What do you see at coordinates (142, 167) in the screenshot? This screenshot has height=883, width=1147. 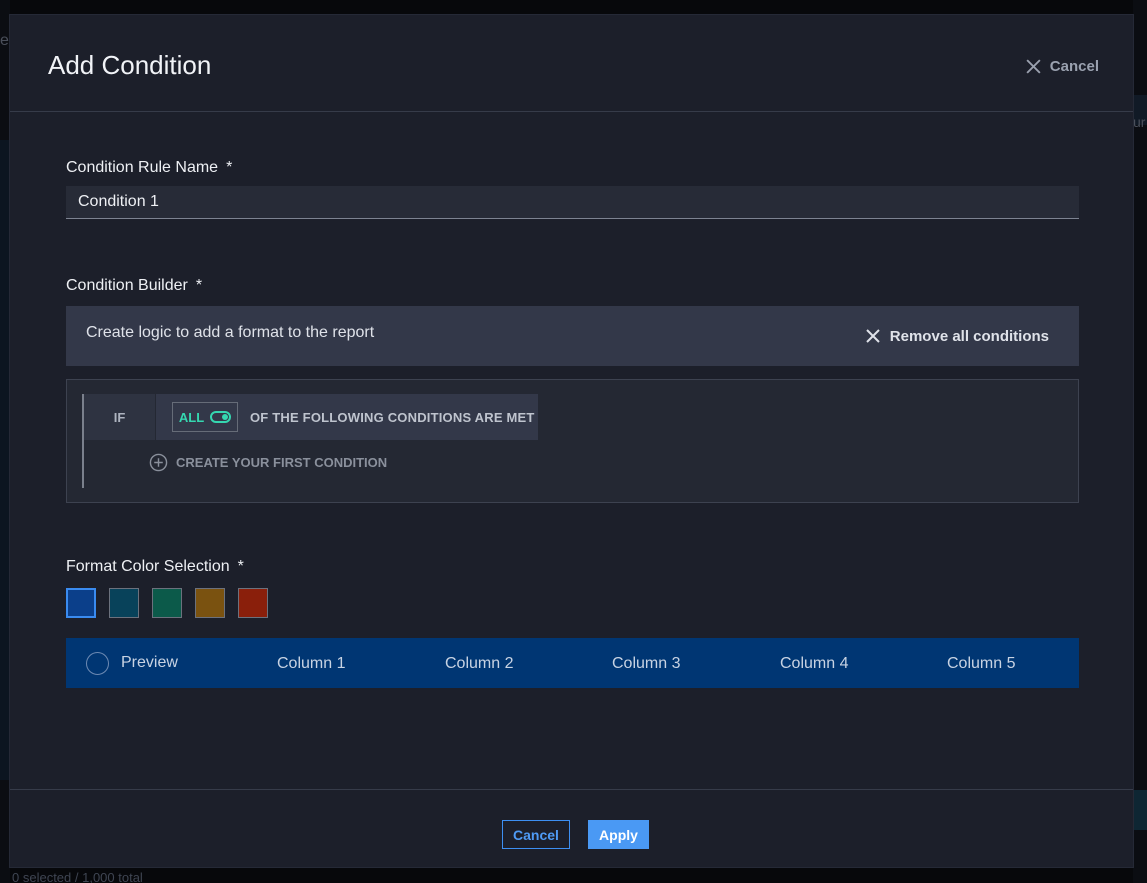 I see `rule-name-label: Condition Rule Name` at bounding box center [142, 167].